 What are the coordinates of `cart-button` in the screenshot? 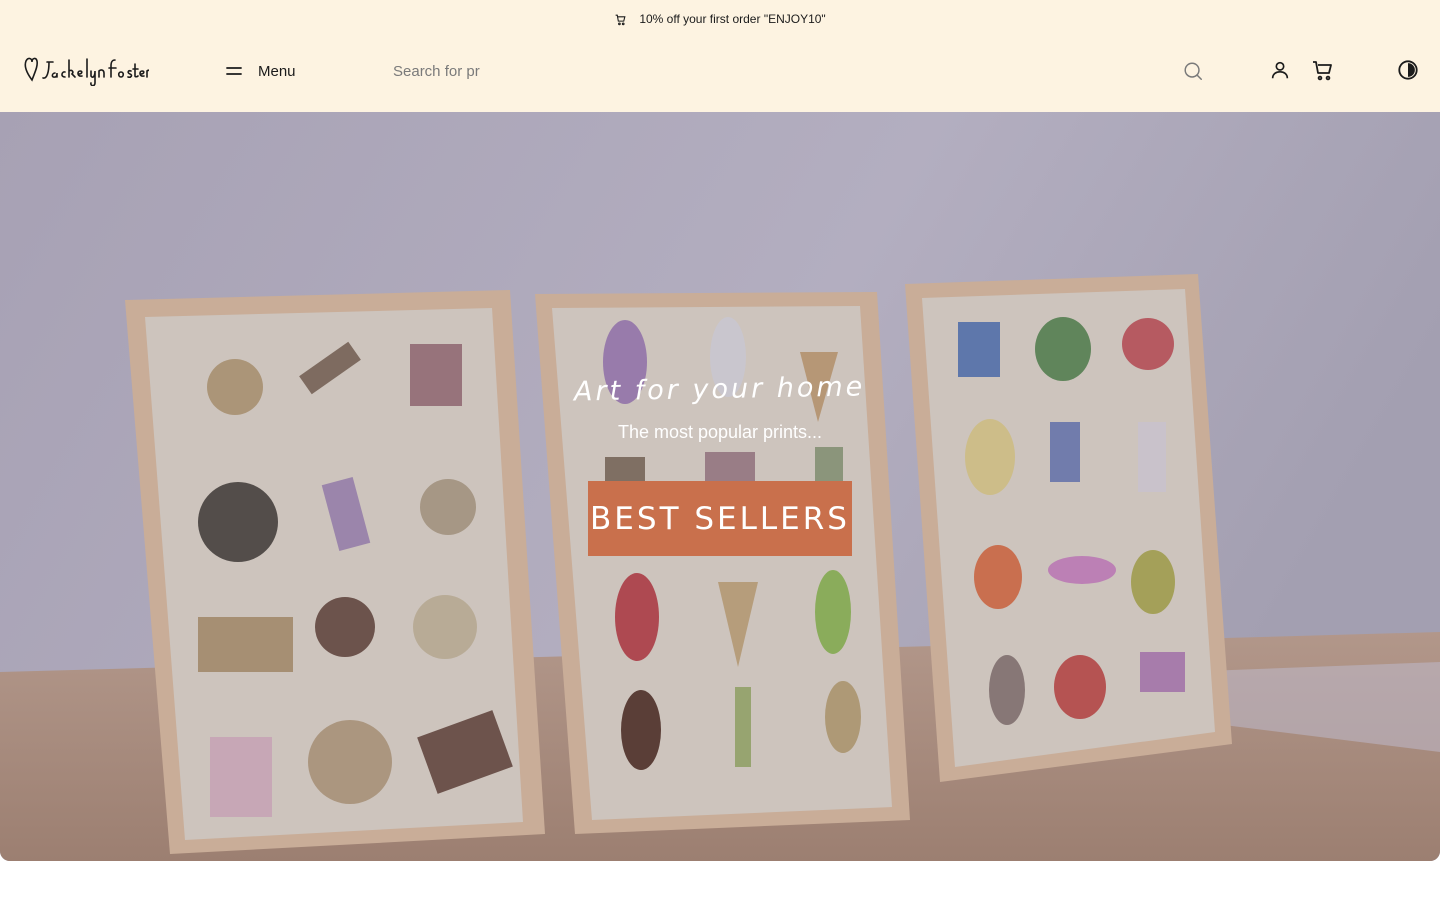 It's located at (1323, 70).